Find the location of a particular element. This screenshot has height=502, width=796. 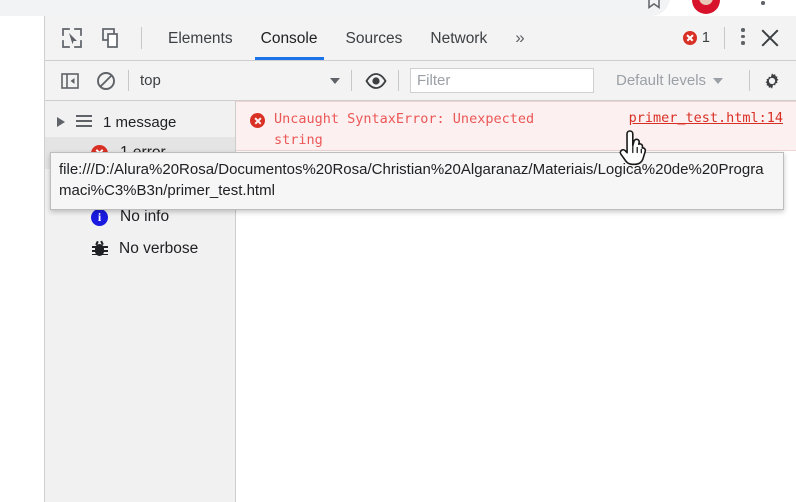

console-error-text: Uncaught SyntaxError: Unexpected string is located at coordinates (404, 129).